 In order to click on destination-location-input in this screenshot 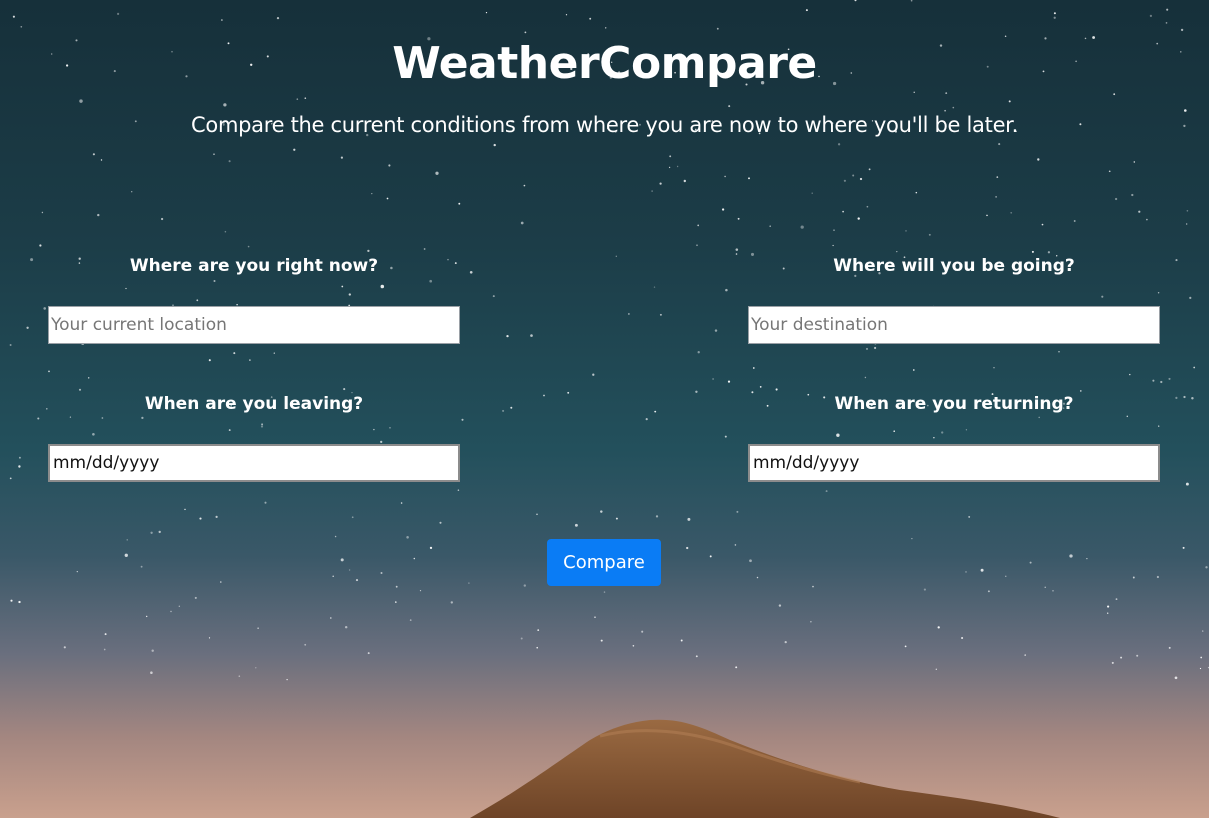, I will do `click(954, 325)`.